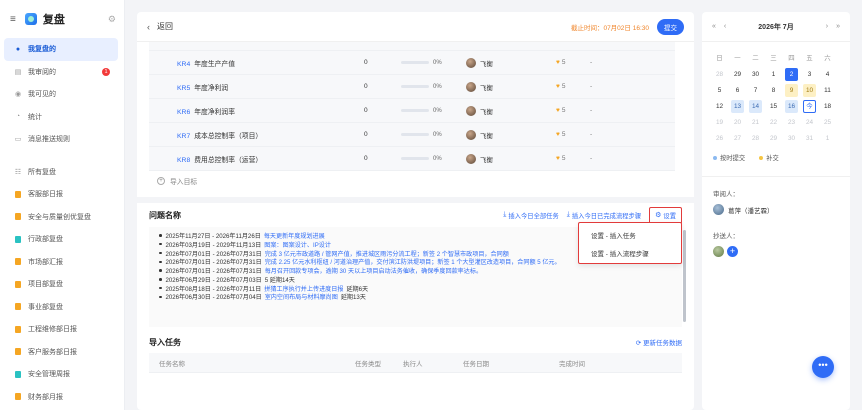 Image resolution: width=862 pixels, height=410 pixels. What do you see at coordinates (791, 74) in the screenshot?
I see `calendar-day: 2` at bounding box center [791, 74].